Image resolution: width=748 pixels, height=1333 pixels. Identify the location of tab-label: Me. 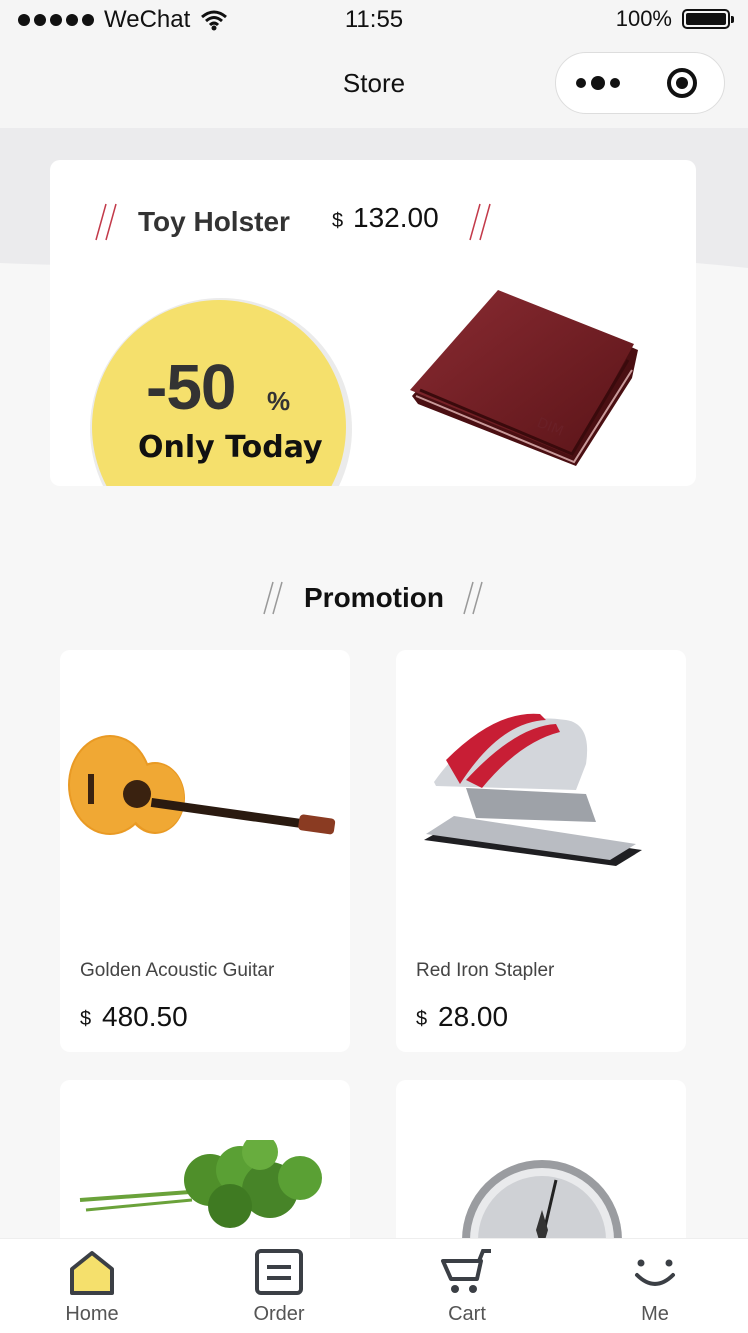
(655, 1314).